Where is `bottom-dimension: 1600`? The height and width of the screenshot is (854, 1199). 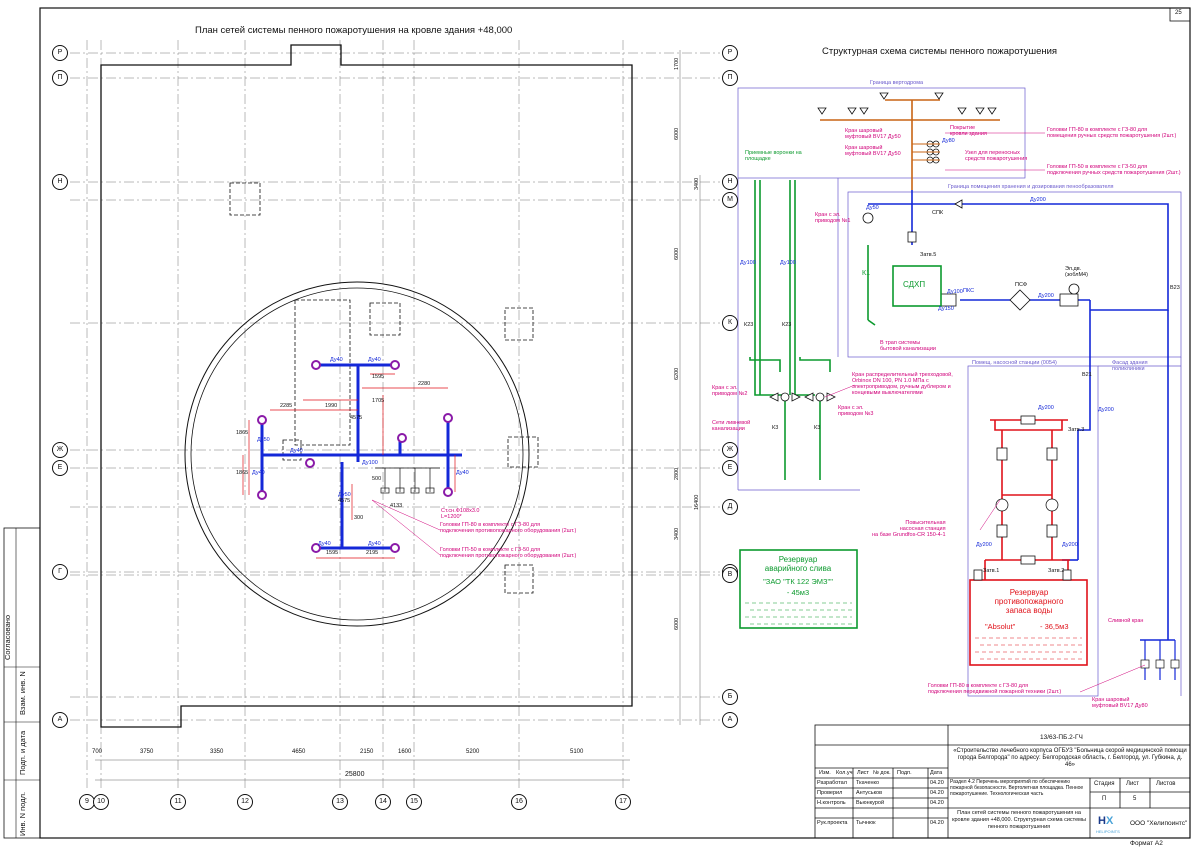 bottom-dimension: 1600 is located at coordinates (405, 752).